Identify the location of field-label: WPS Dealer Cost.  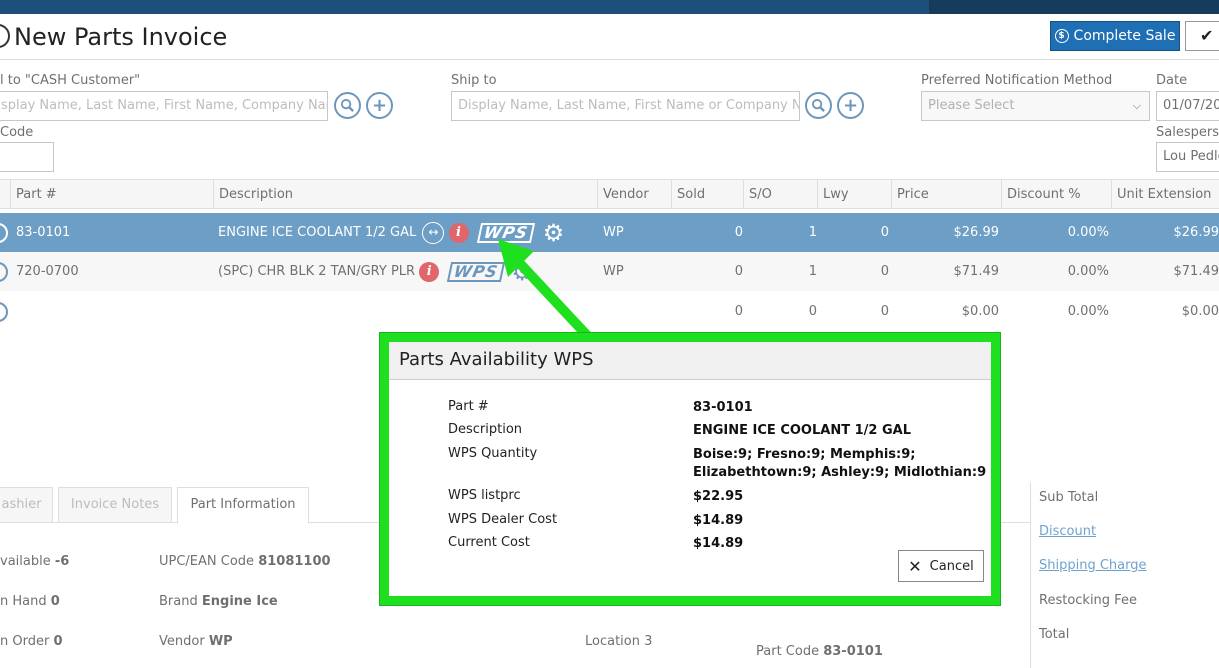
(503, 519).